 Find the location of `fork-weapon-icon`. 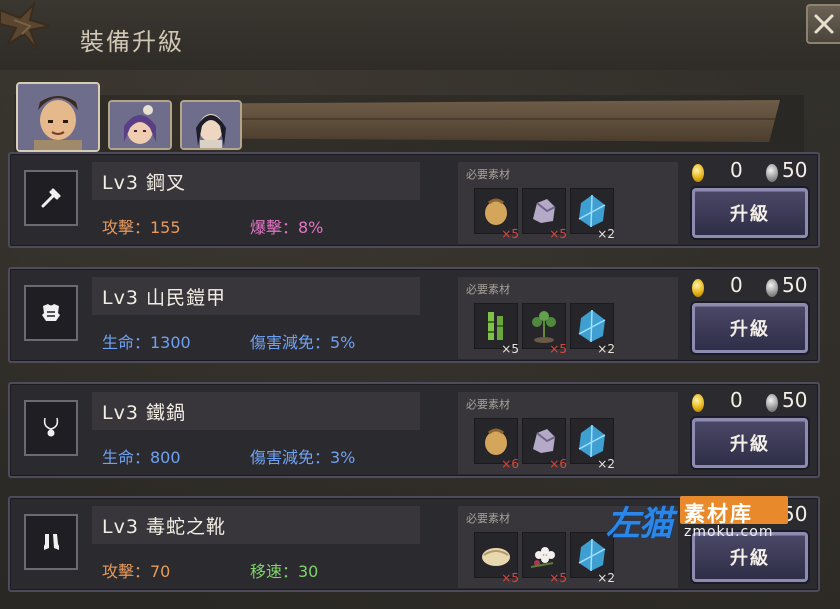

fork-weapon-icon is located at coordinates (51, 198).